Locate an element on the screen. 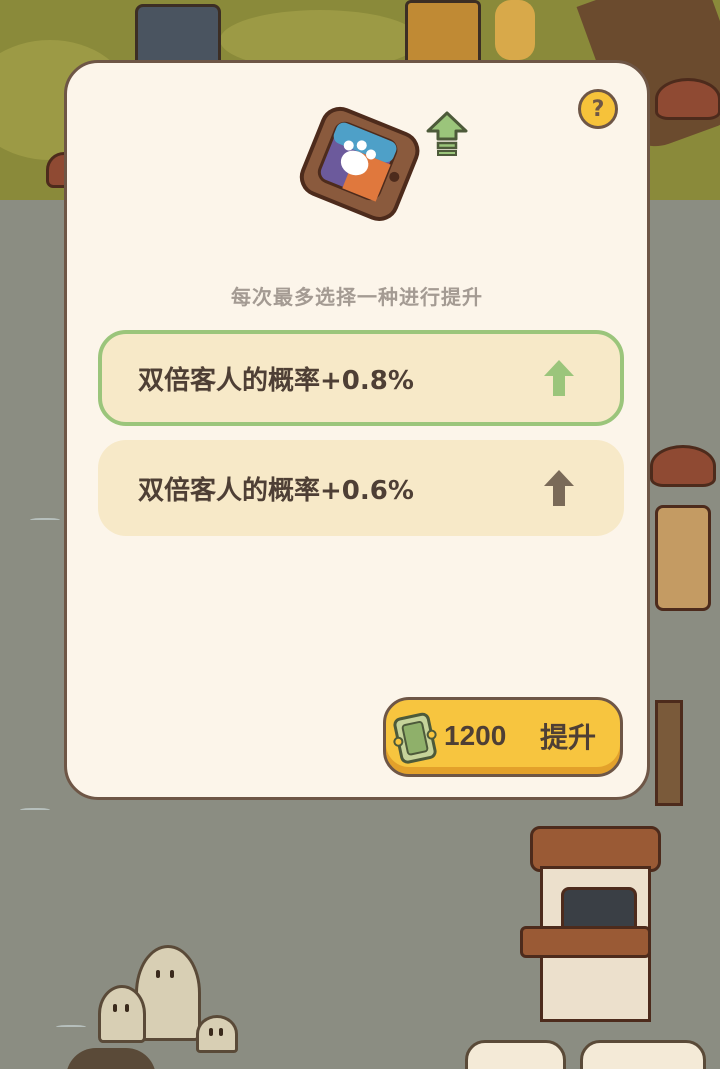 This screenshot has height=1069, width=720. selection-hint: 每次最多选择一种进行提升 is located at coordinates (357, 297).